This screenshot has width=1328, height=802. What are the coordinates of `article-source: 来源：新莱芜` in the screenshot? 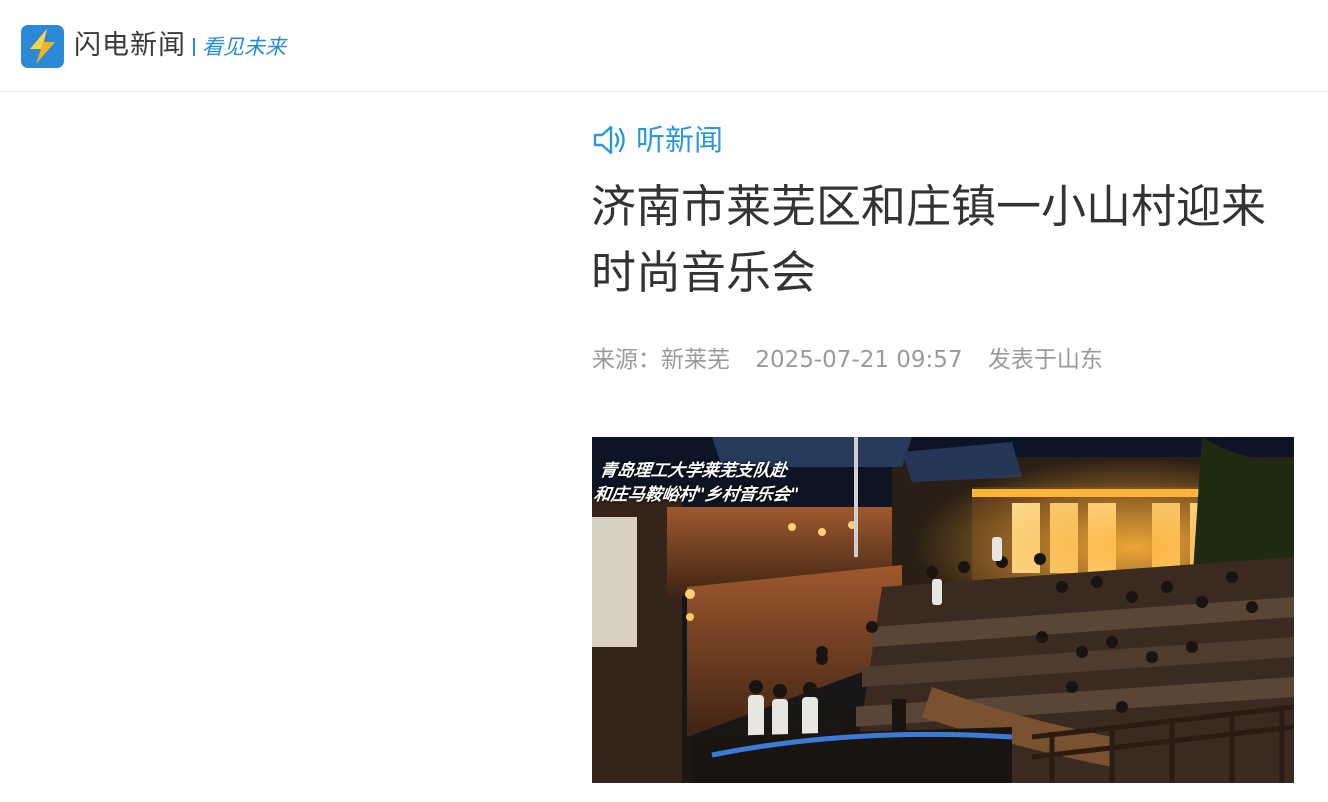 It's located at (661, 360).